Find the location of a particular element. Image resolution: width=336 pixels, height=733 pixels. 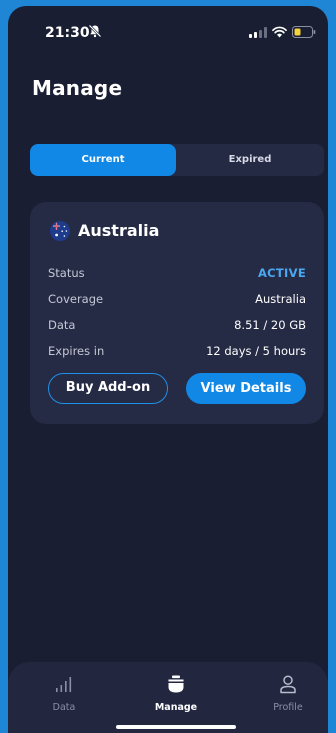

nav-manage-label: Manage is located at coordinates (176, 707).